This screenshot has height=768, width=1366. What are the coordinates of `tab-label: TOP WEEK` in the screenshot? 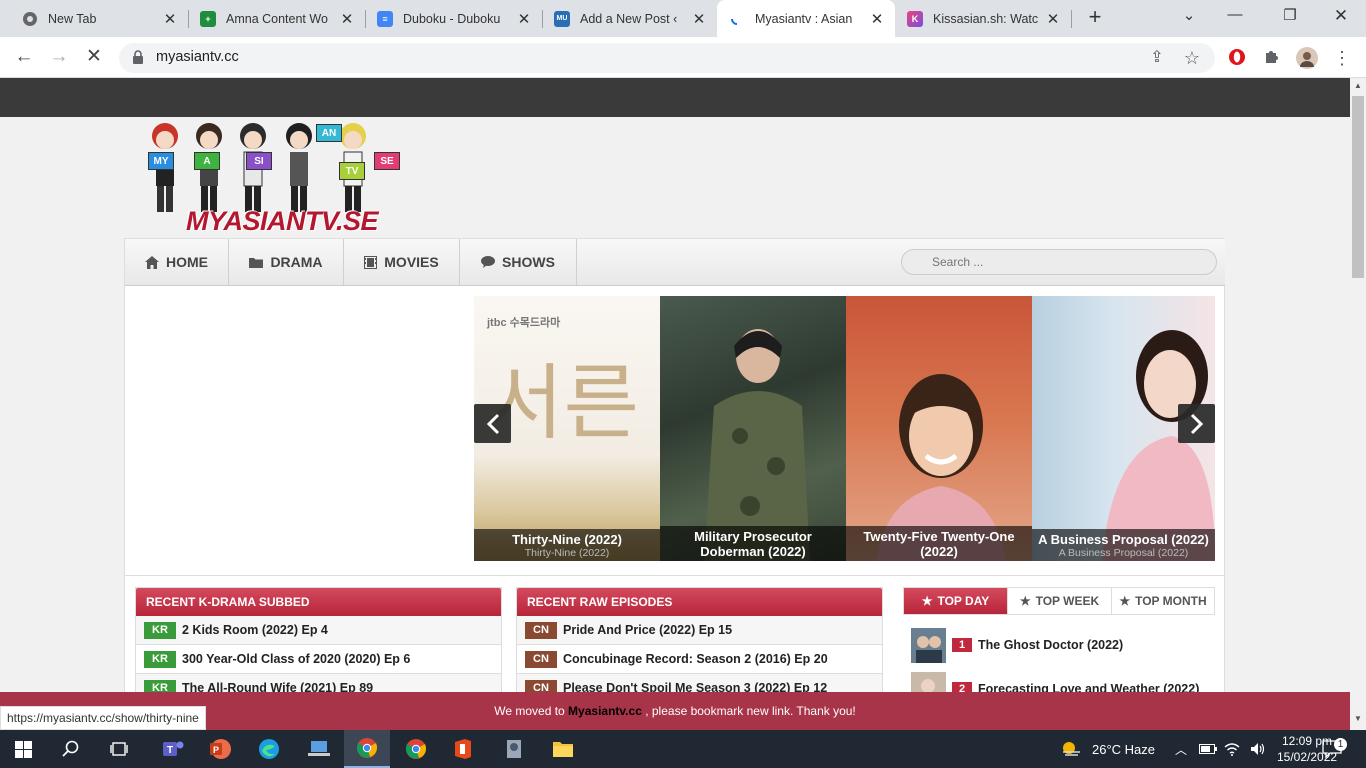 It's located at (1067, 601).